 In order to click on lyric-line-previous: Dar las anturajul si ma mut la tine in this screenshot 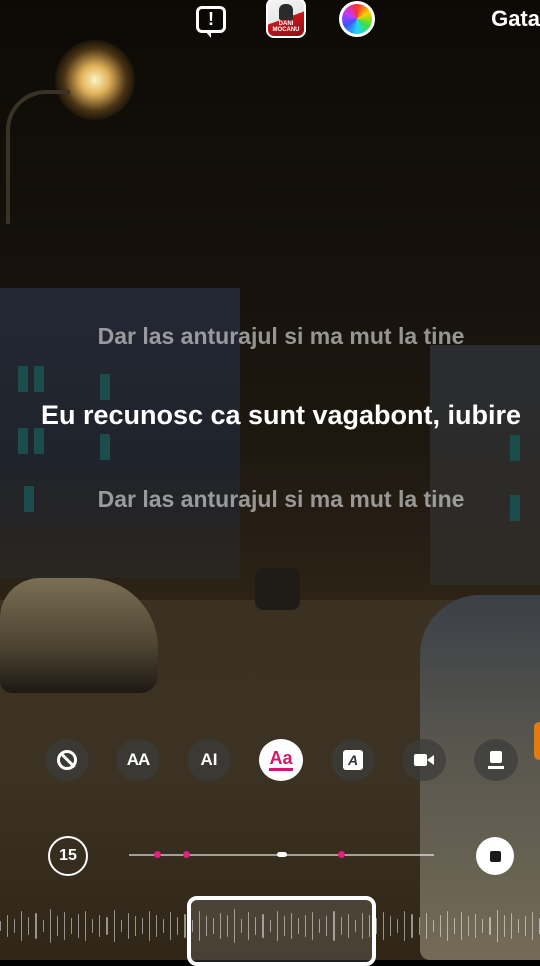, I will do `click(281, 336)`.